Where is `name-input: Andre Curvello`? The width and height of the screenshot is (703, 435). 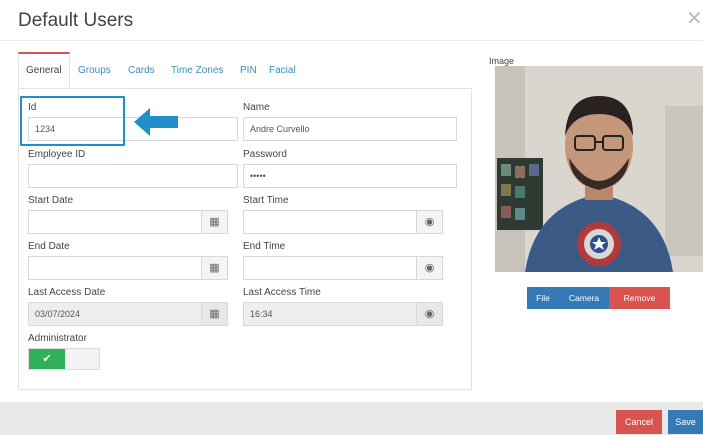 name-input: Andre Curvello is located at coordinates (350, 129).